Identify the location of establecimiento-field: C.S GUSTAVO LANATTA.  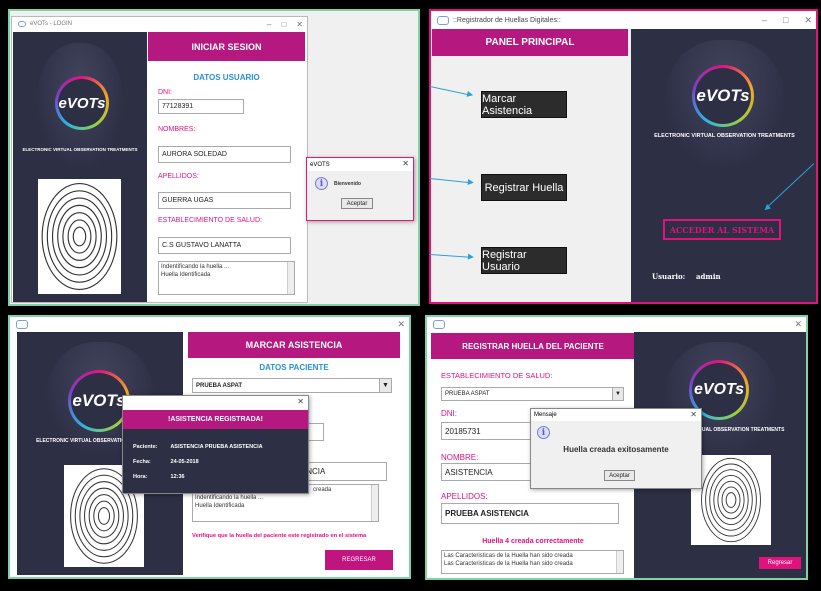
(224, 245).